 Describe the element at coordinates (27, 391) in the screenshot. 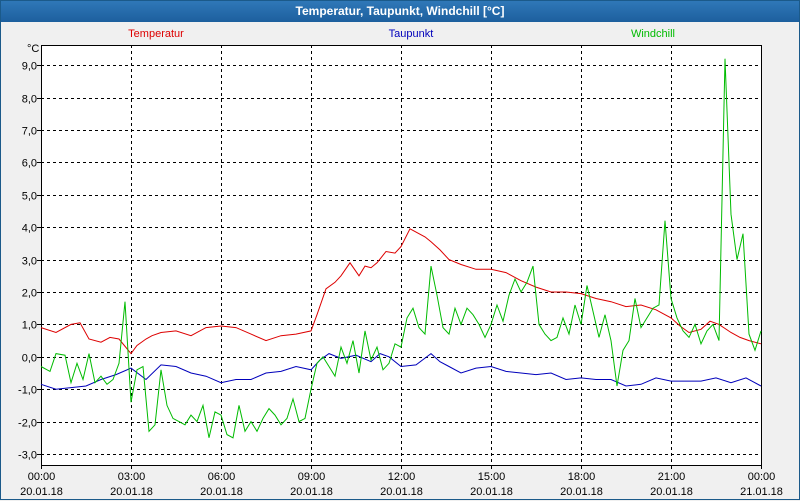

I see `y-tick-label: -1,0` at that location.